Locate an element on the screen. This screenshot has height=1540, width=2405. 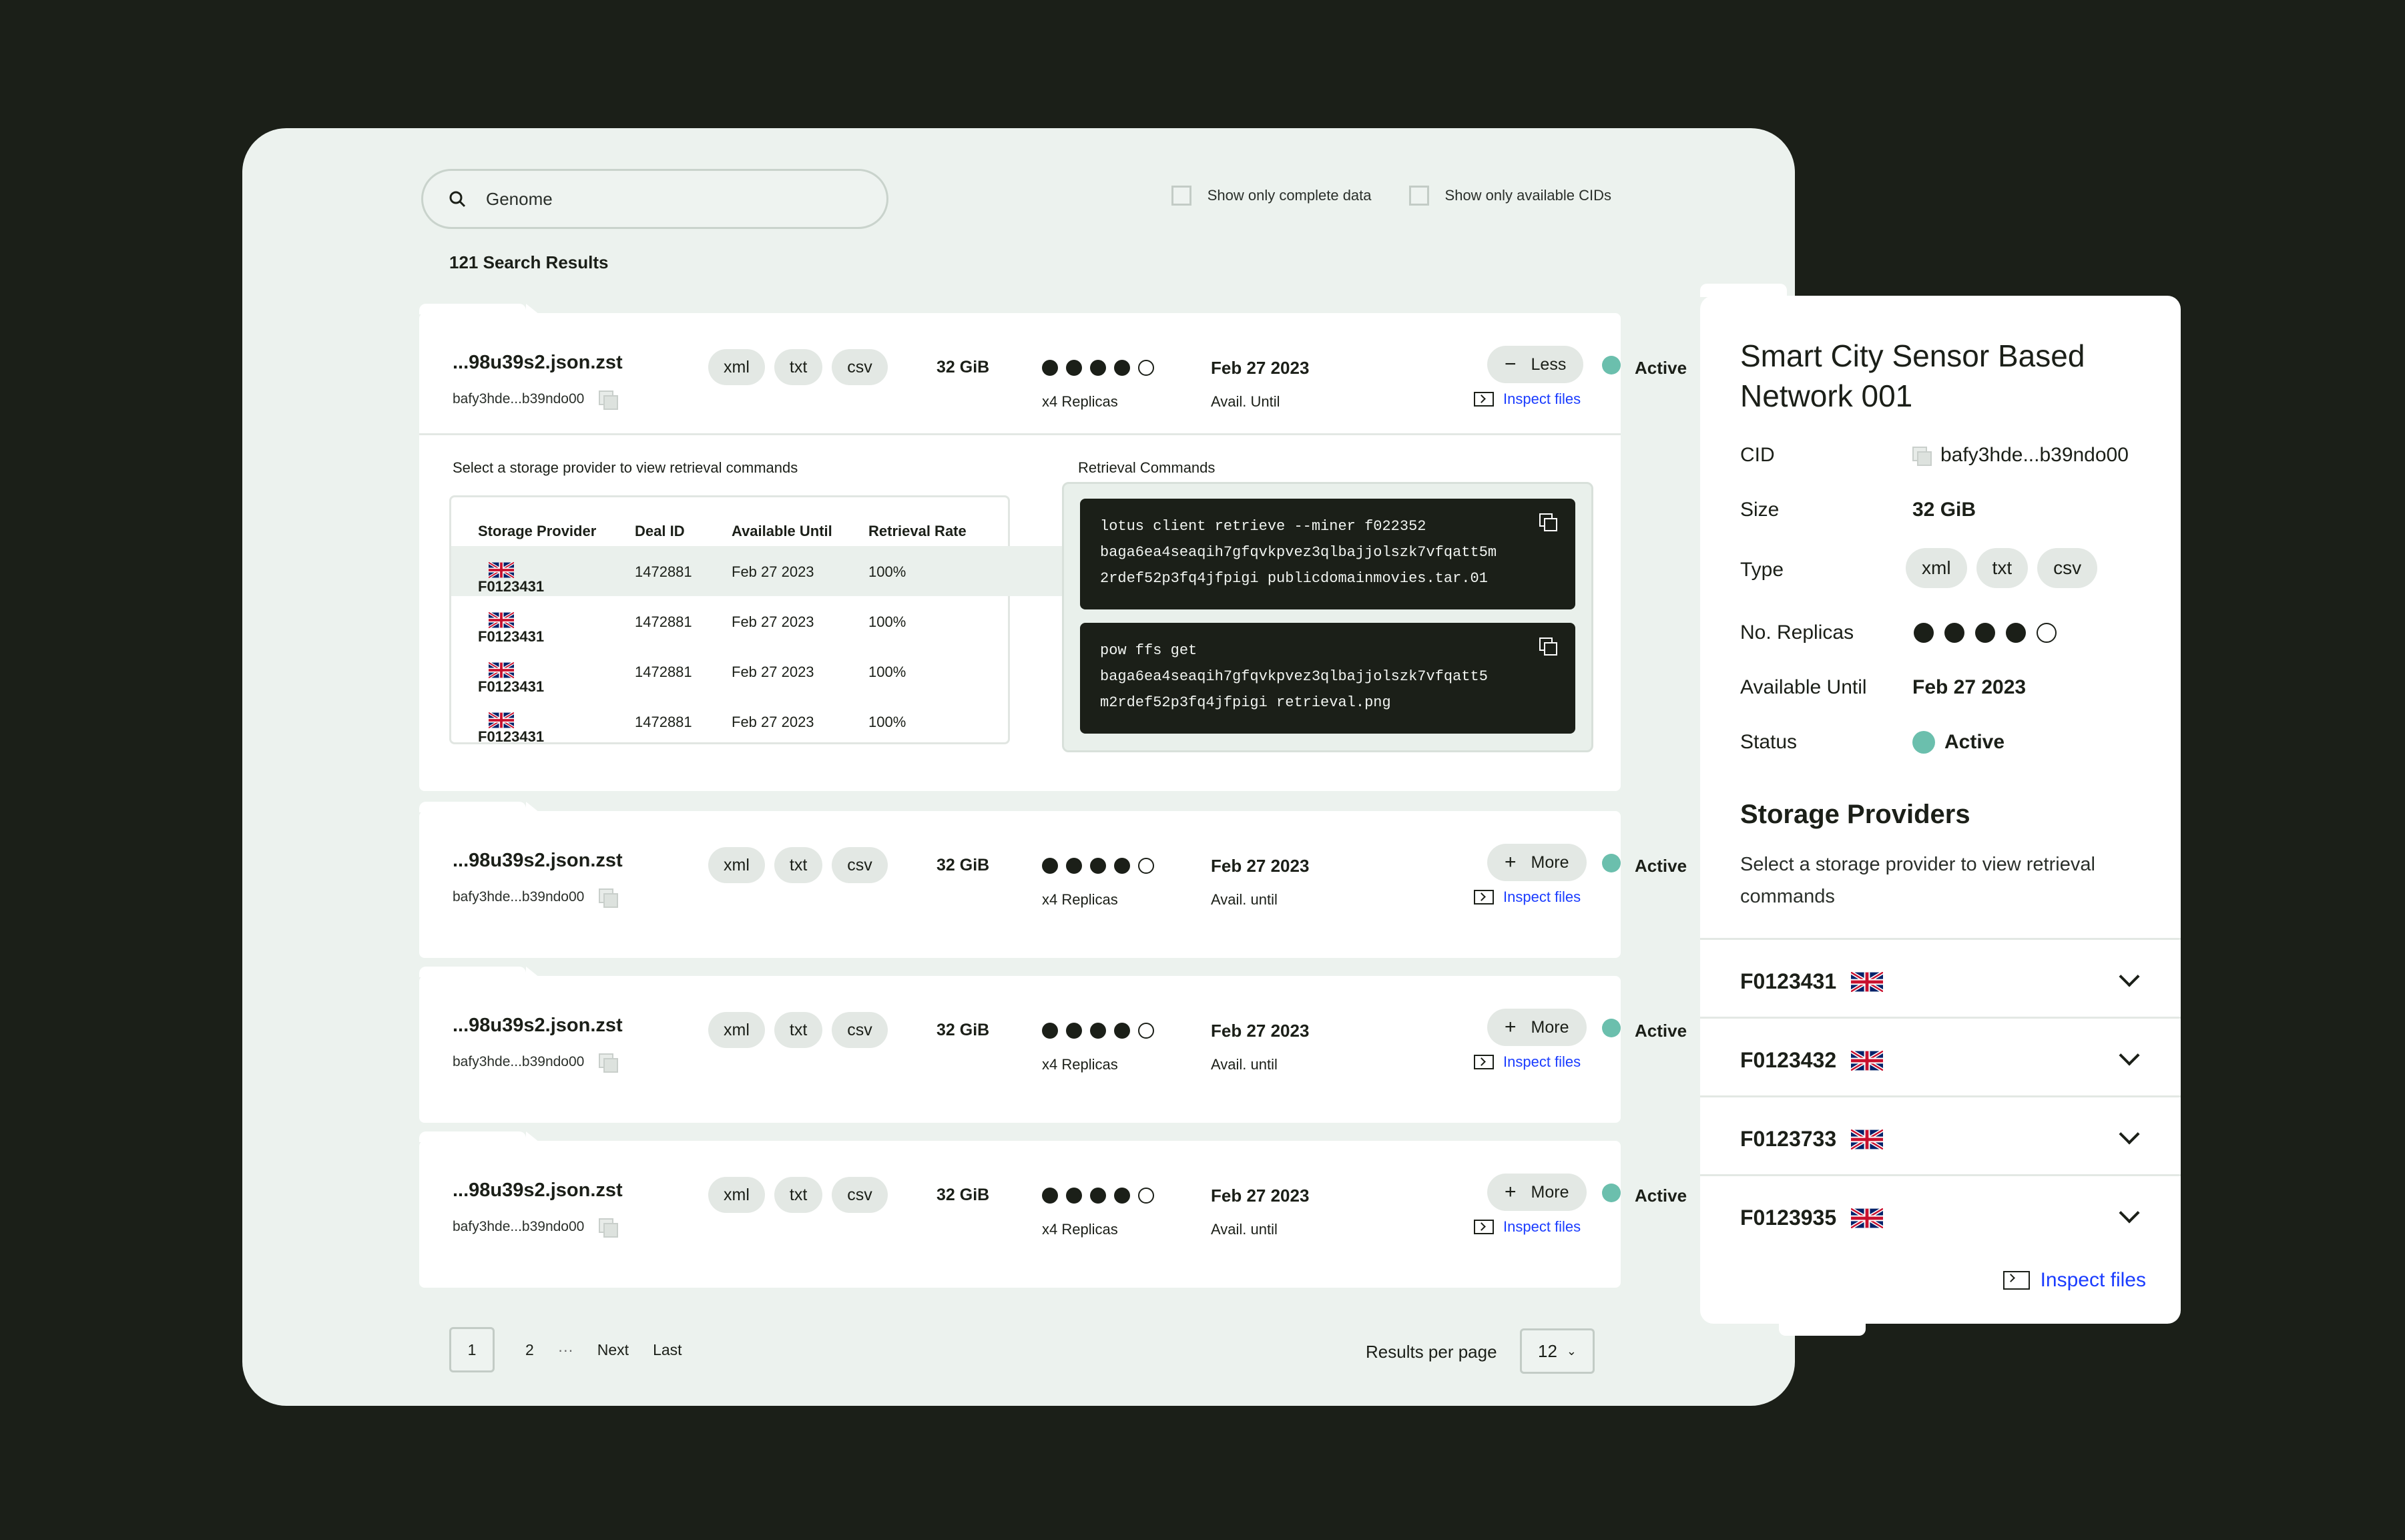
cid-value: bafy3hde...b39ndo00 is located at coordinates (2034, 455).